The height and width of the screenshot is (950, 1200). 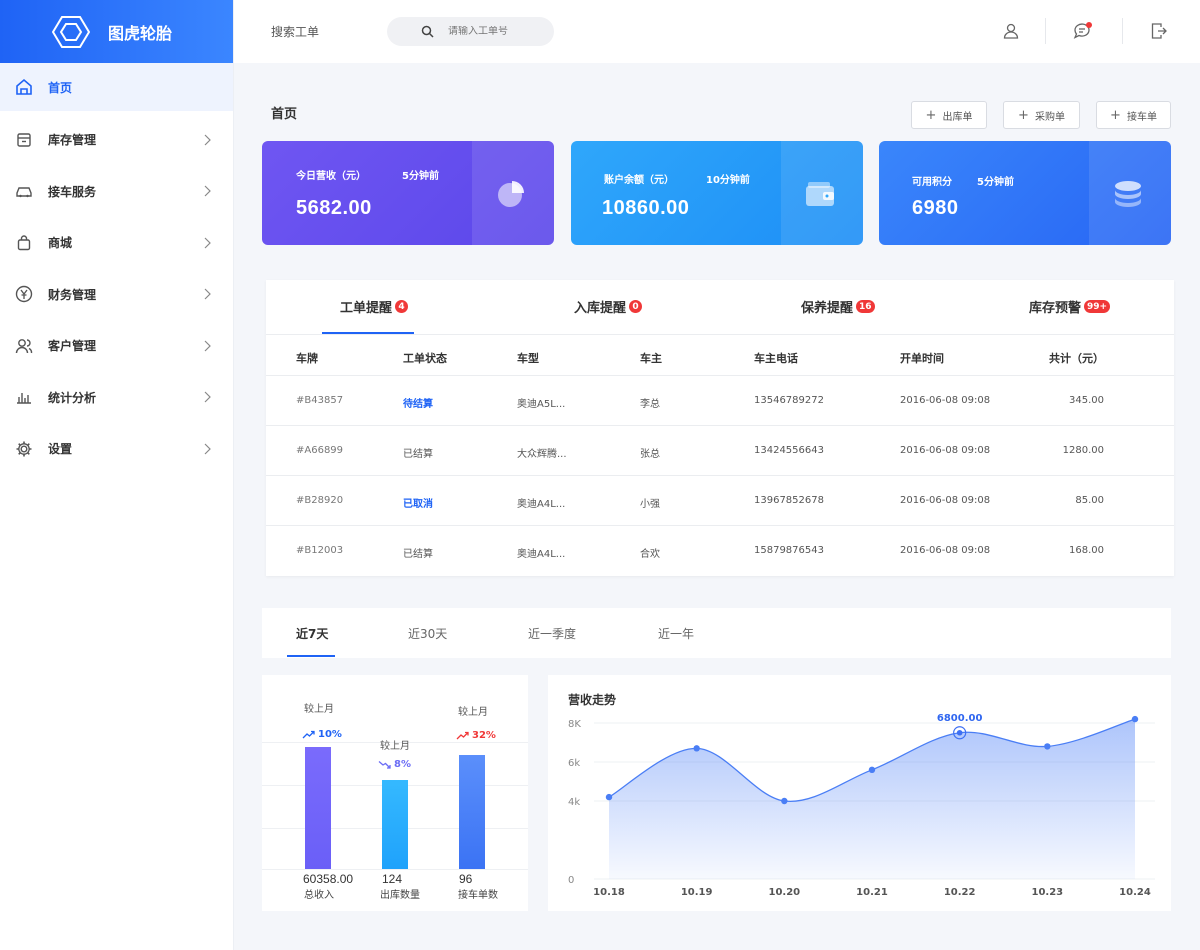 What do you see at coordinates (571, 880) in the screenshot?
I see `y-tick-label: 0` at bounding box center [571, 880].